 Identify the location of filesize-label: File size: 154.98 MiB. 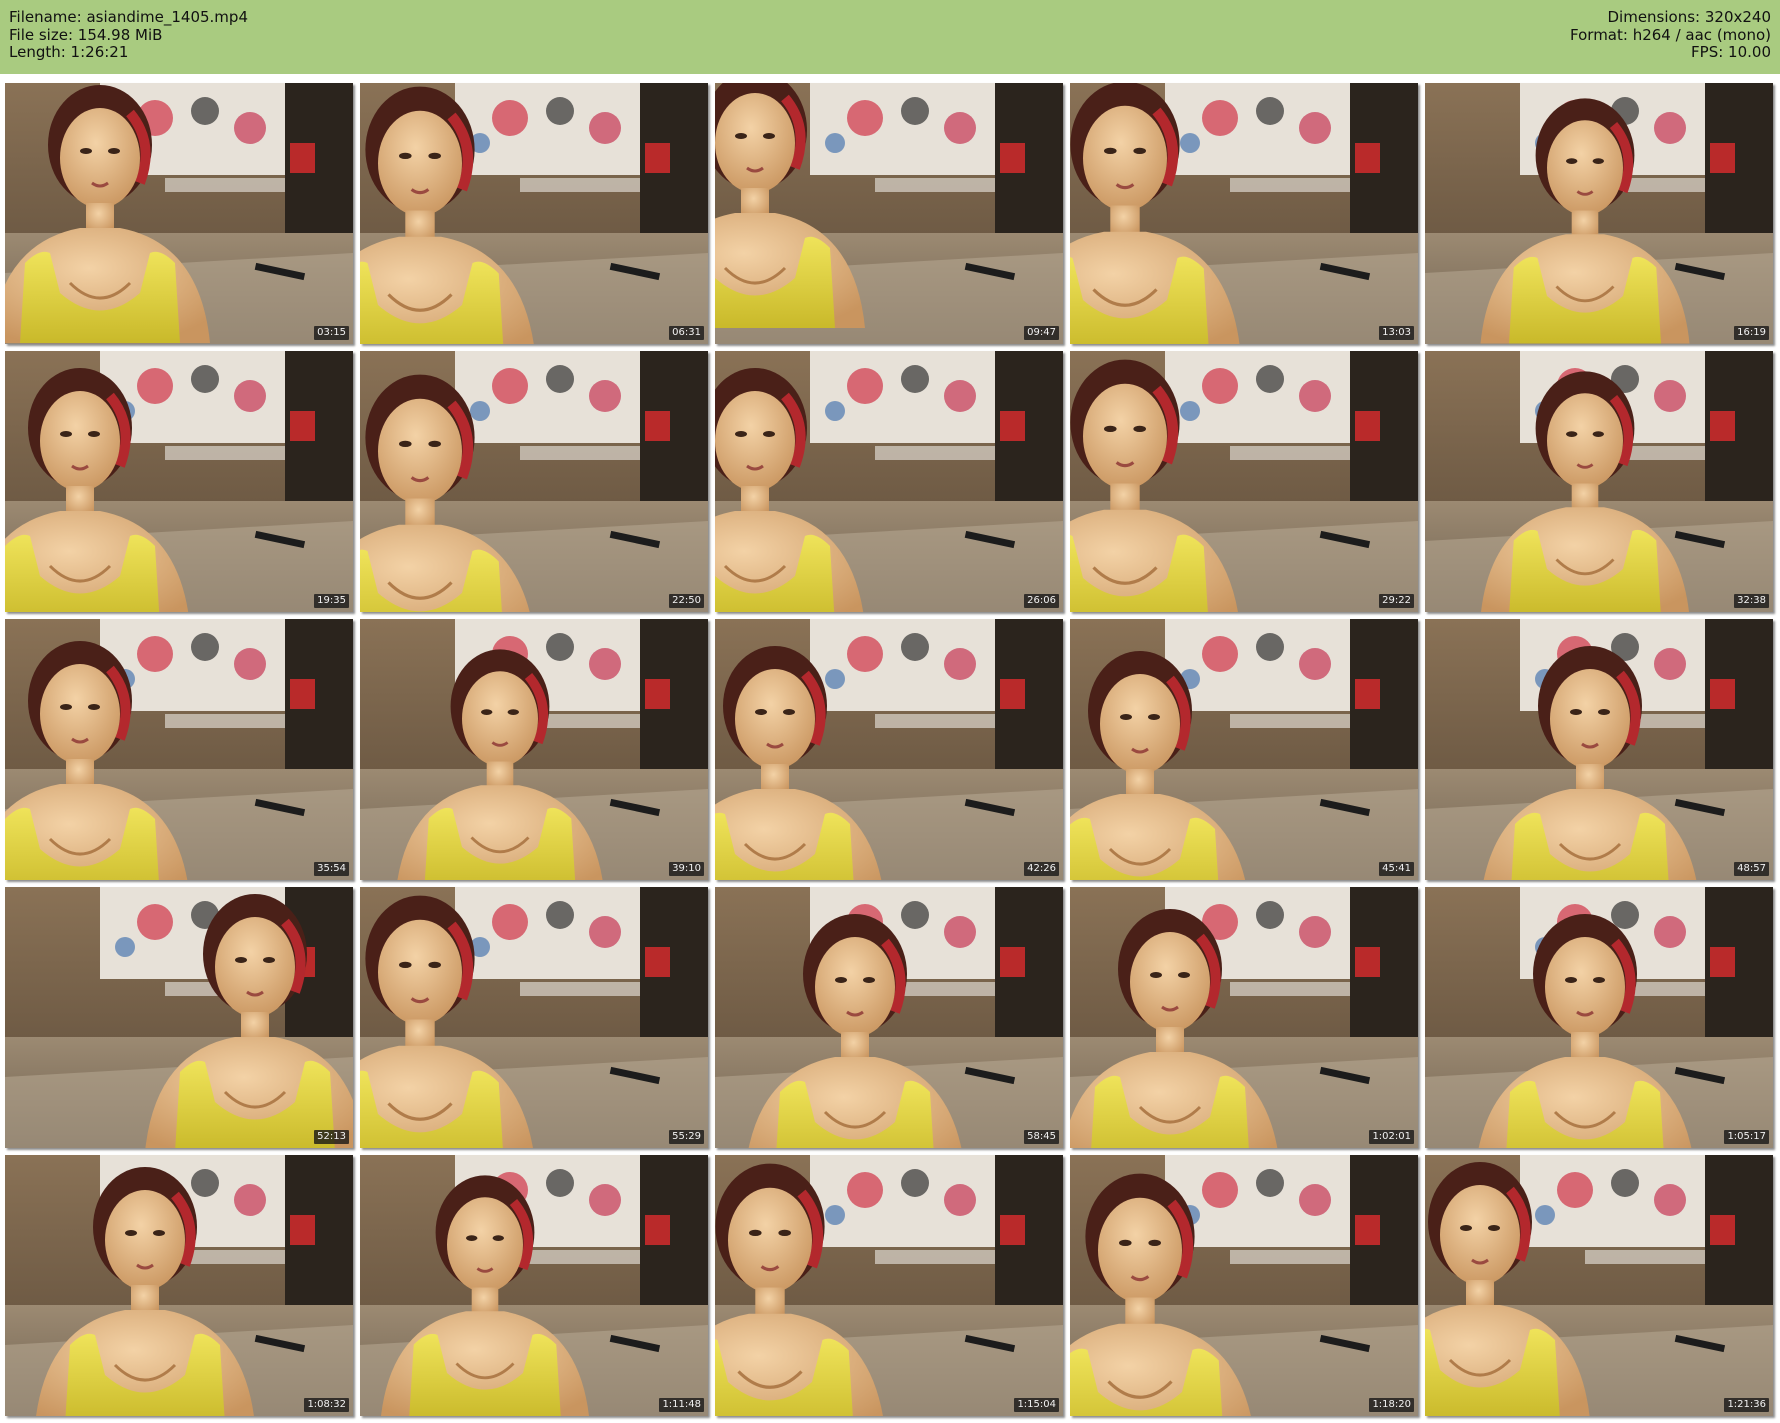
(86, 34).